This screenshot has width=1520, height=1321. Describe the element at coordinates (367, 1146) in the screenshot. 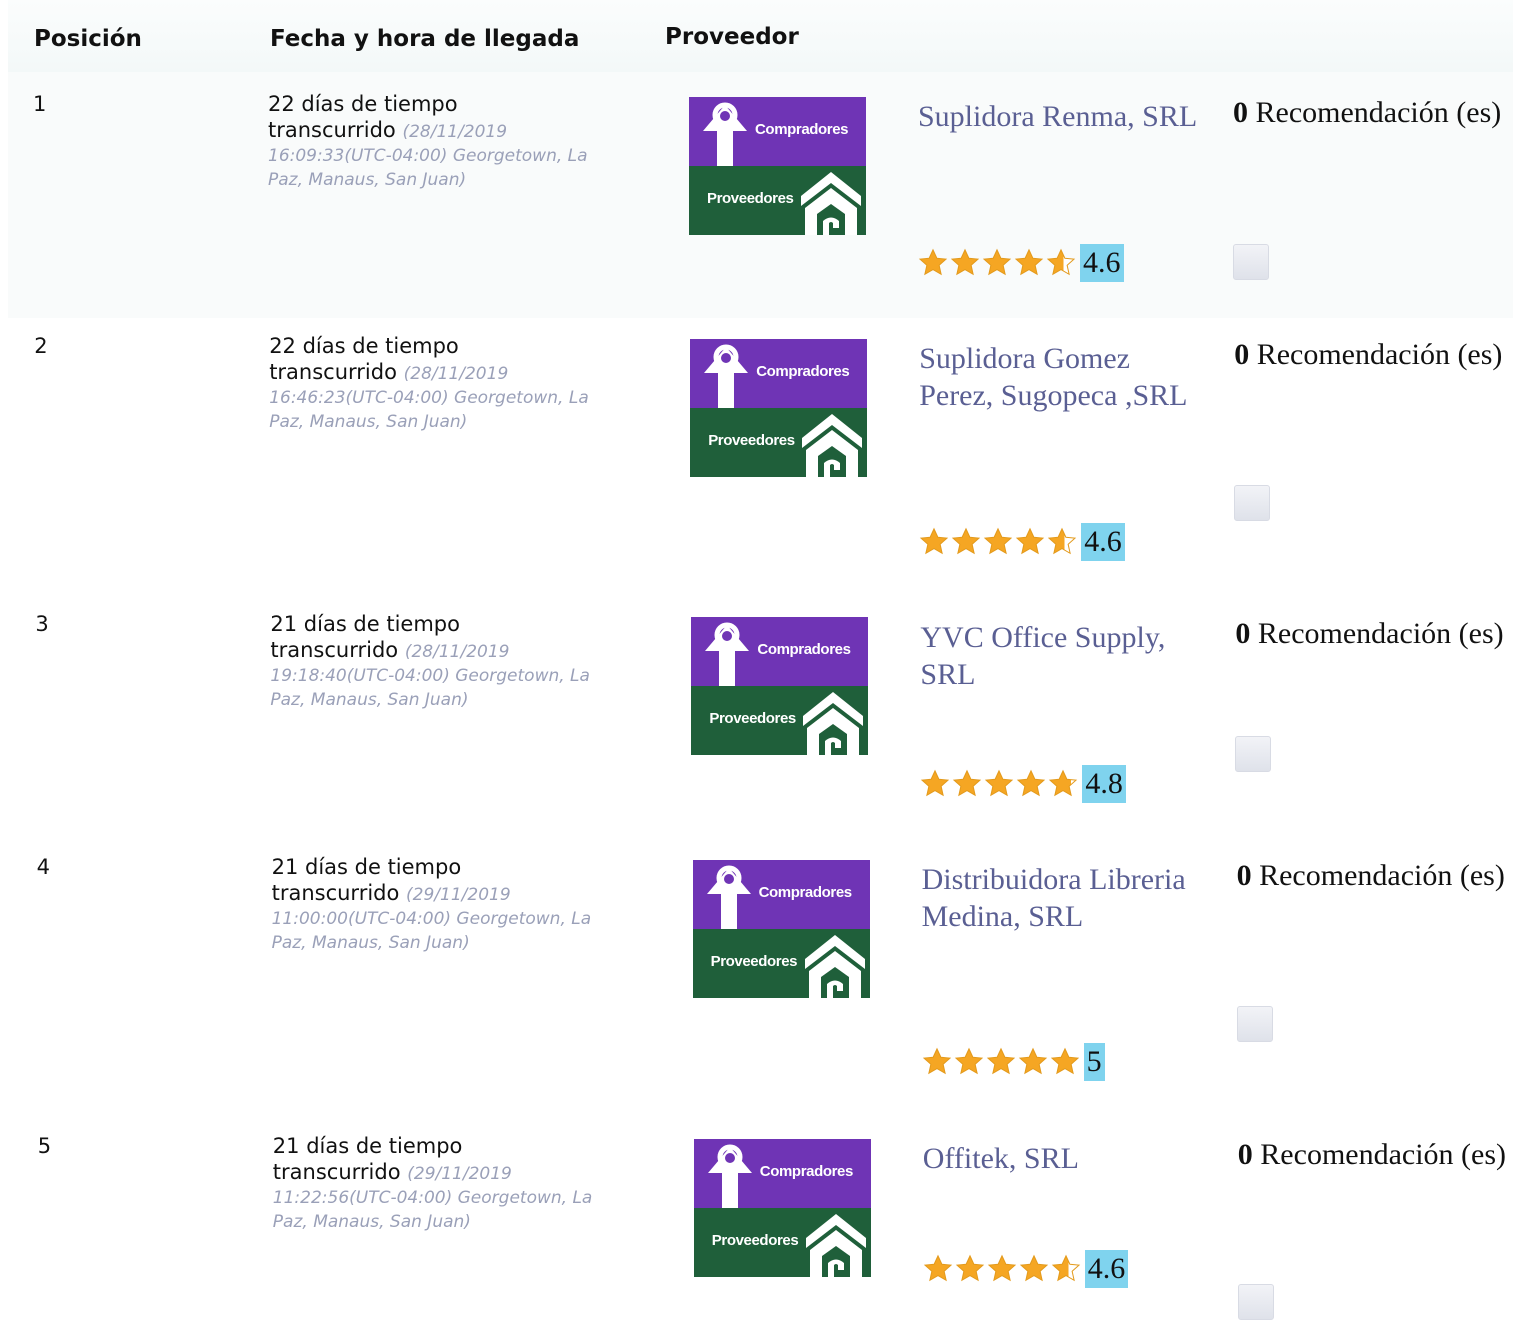

I see `elapsed-days: 21 días de tiempo` at that location.